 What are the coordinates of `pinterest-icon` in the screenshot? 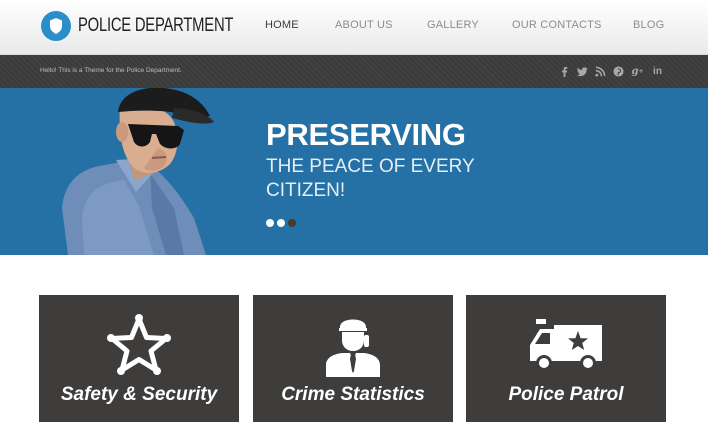 It's located at (618, 71).